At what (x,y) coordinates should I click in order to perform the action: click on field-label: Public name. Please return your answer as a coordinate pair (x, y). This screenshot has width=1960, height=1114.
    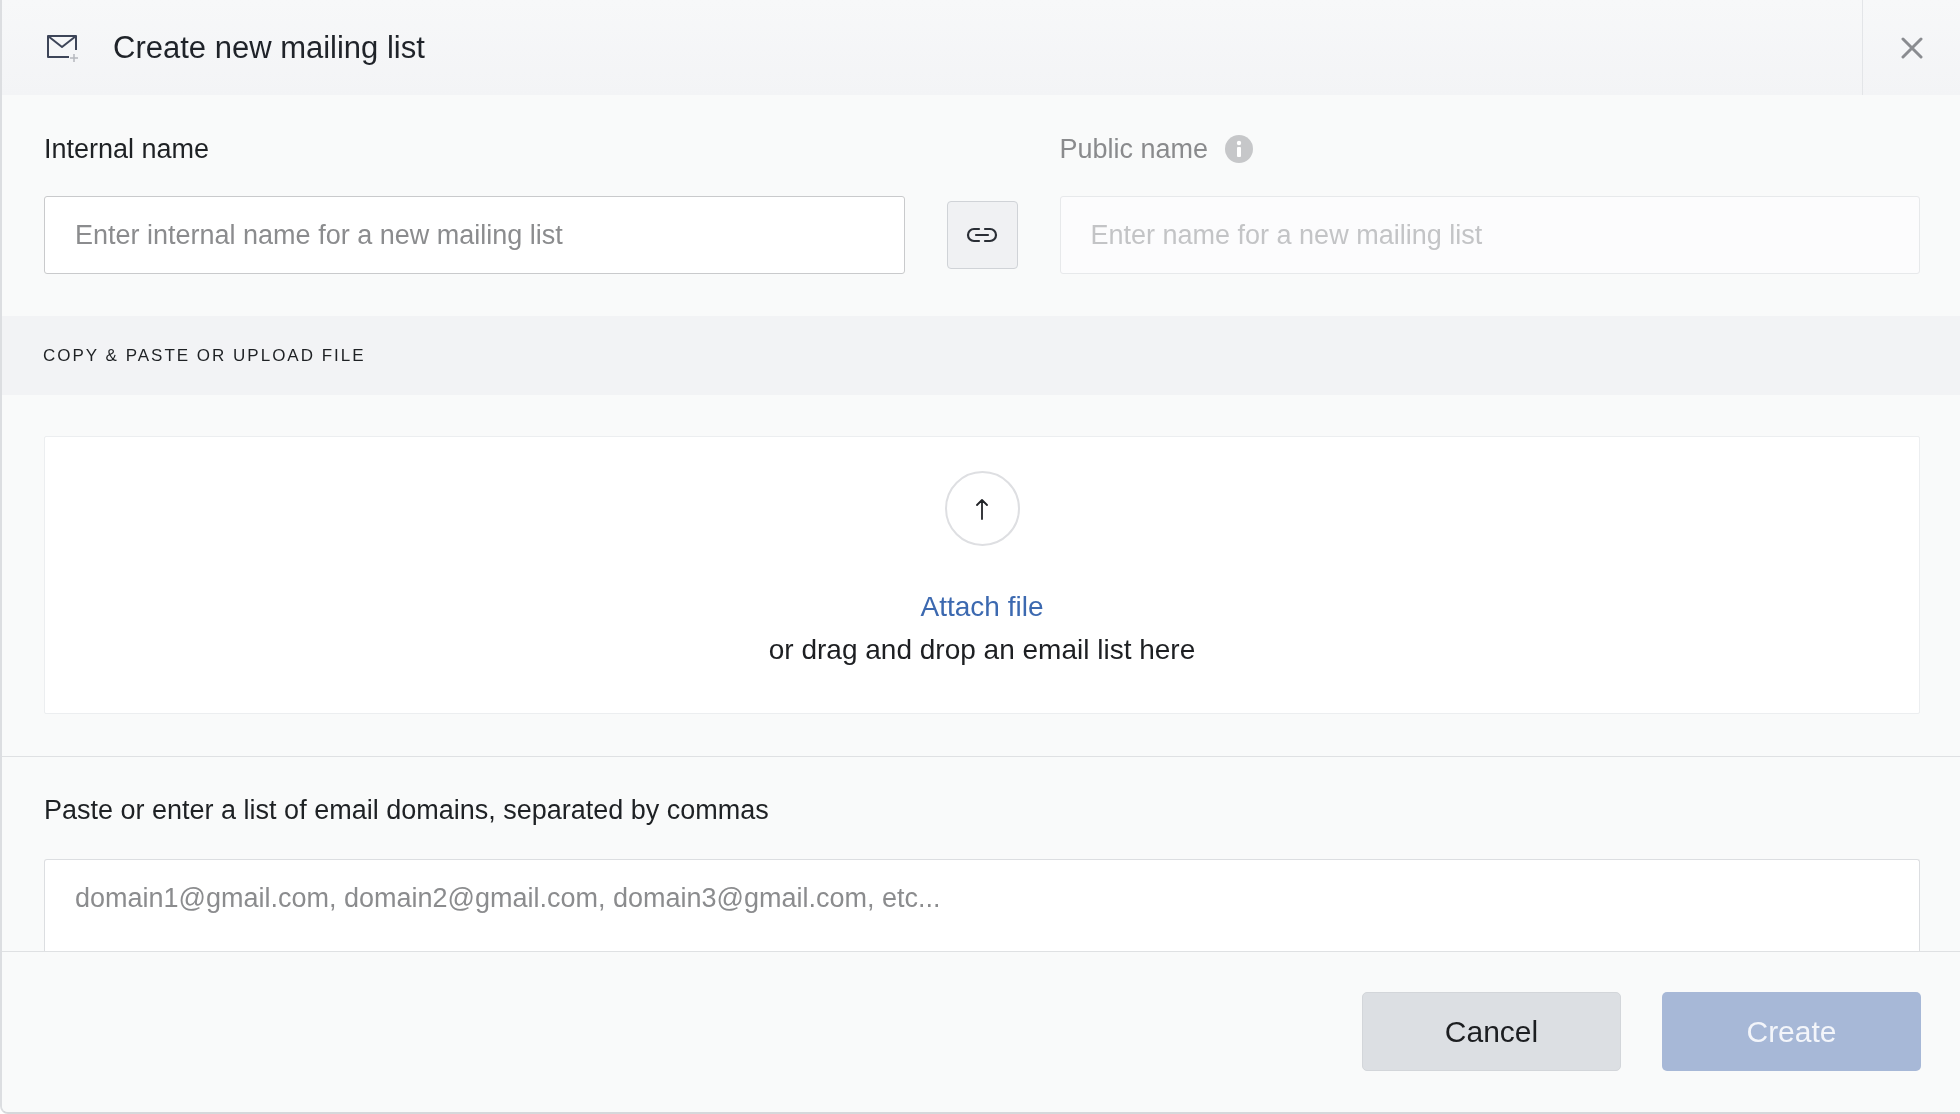
    Looking at the image, I should click on (1134, 149).